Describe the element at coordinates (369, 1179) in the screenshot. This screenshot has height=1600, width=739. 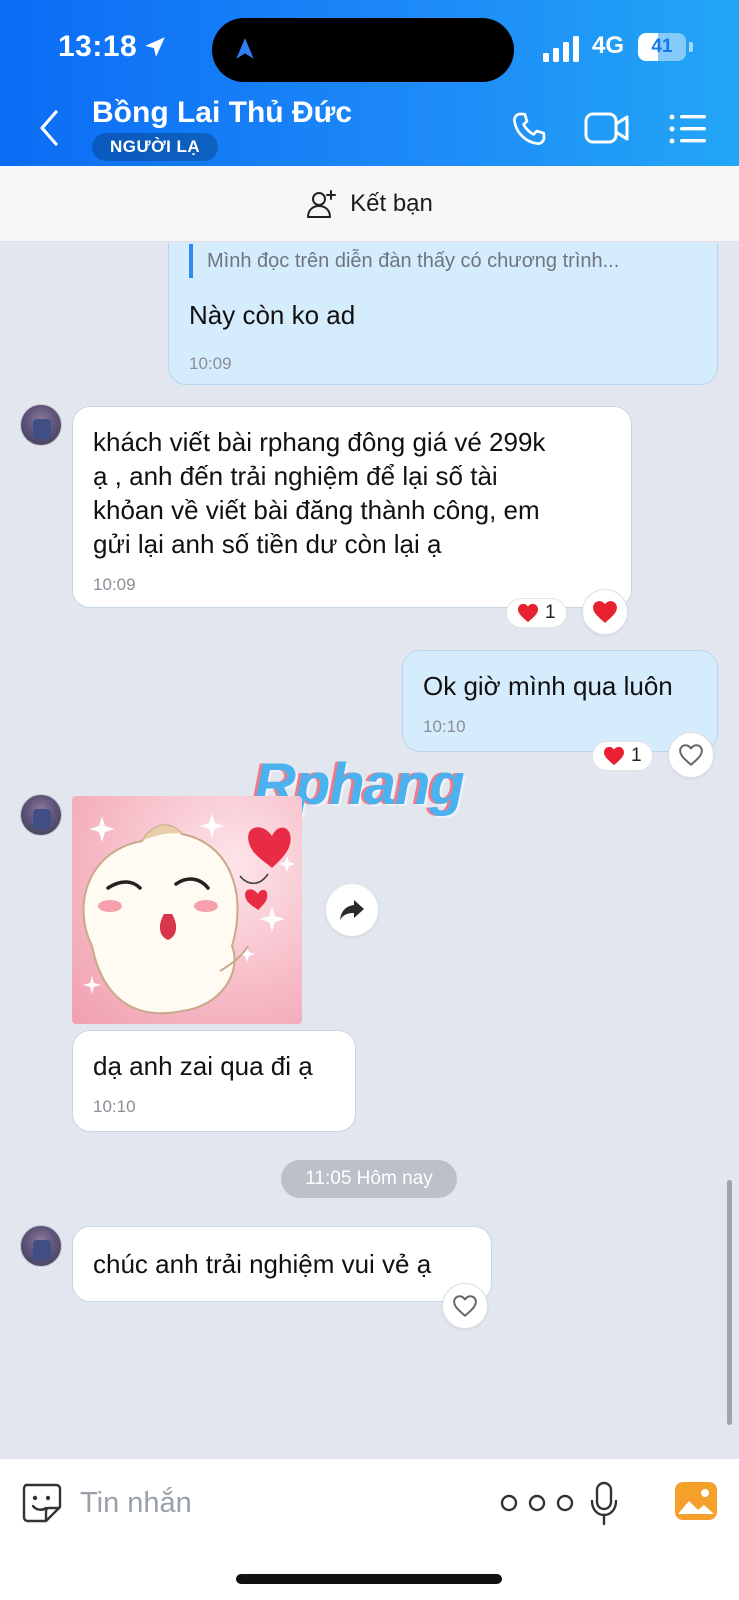
I see `date-divider: 11:05 Hôm nay` at that location.